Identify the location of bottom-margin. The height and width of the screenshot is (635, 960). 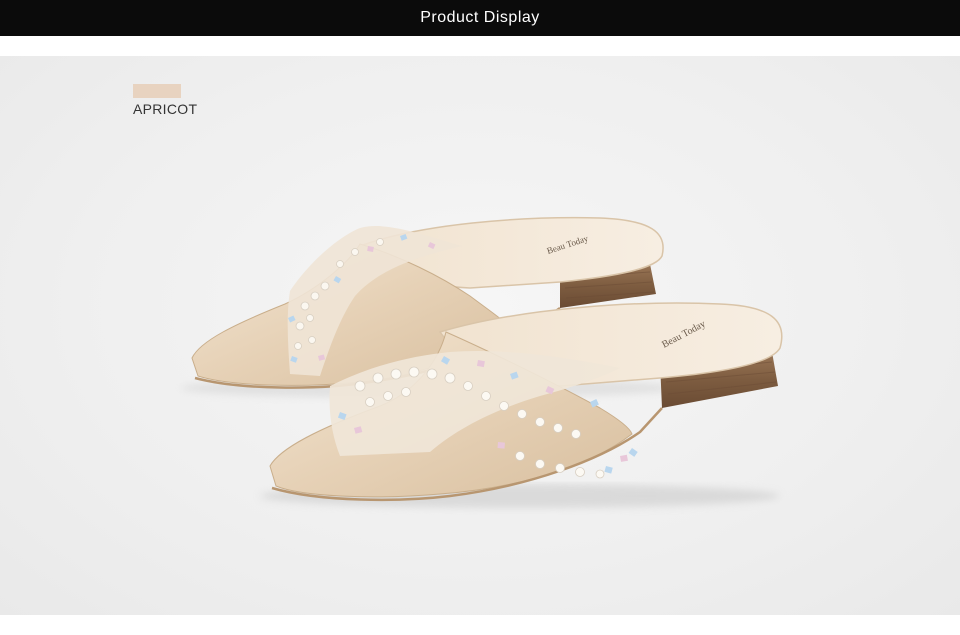
(480, 625).